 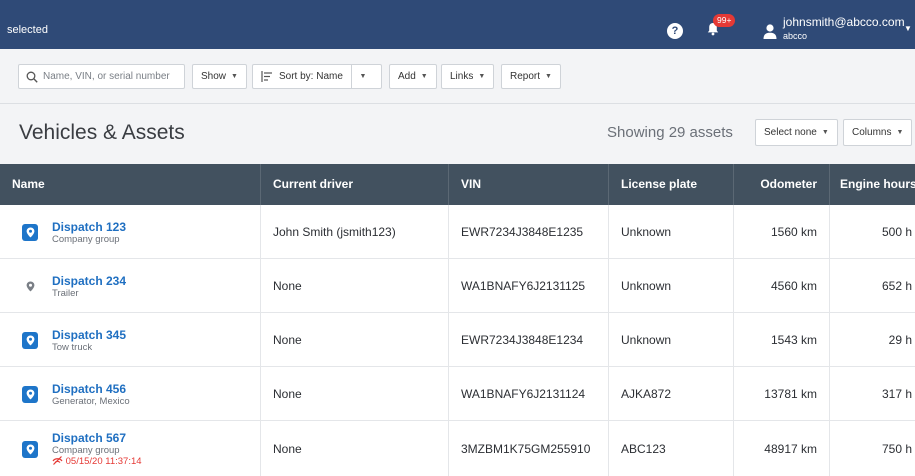 I want to click on help-icon: ?, so click(x=675, y=31).